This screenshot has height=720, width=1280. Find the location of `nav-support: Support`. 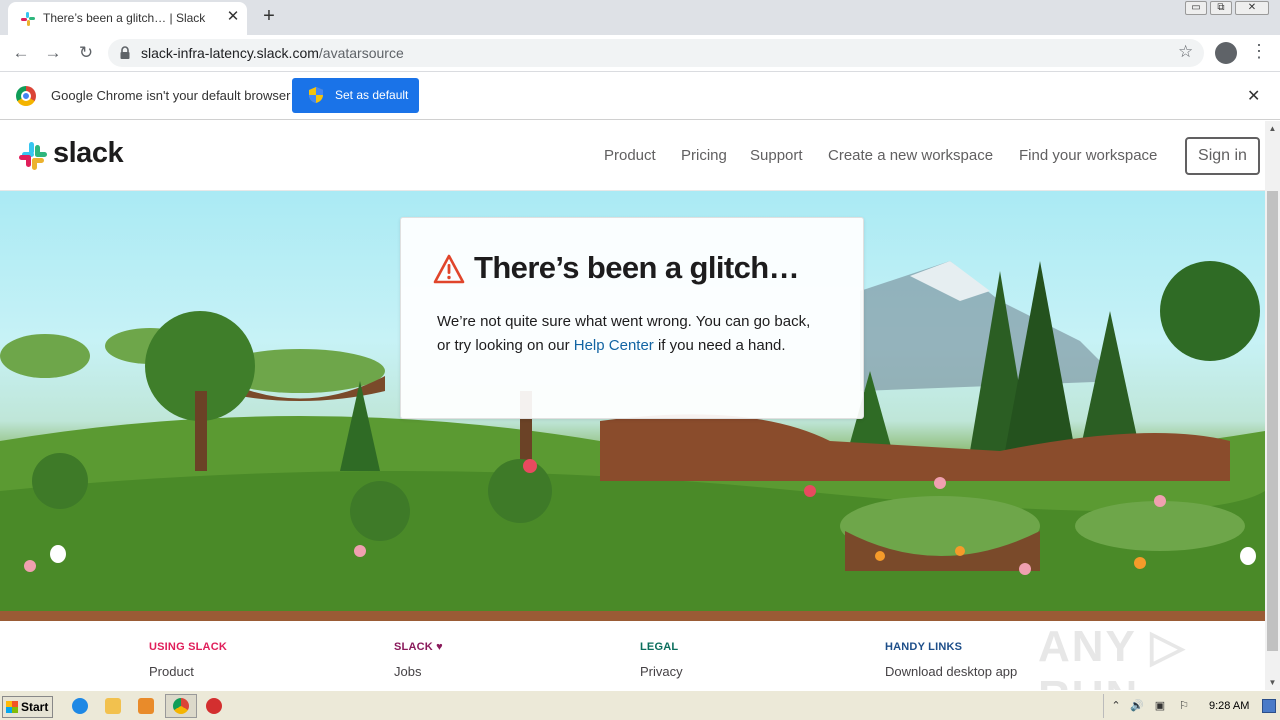

nav-support: Support is located at coordinates (776, 155).